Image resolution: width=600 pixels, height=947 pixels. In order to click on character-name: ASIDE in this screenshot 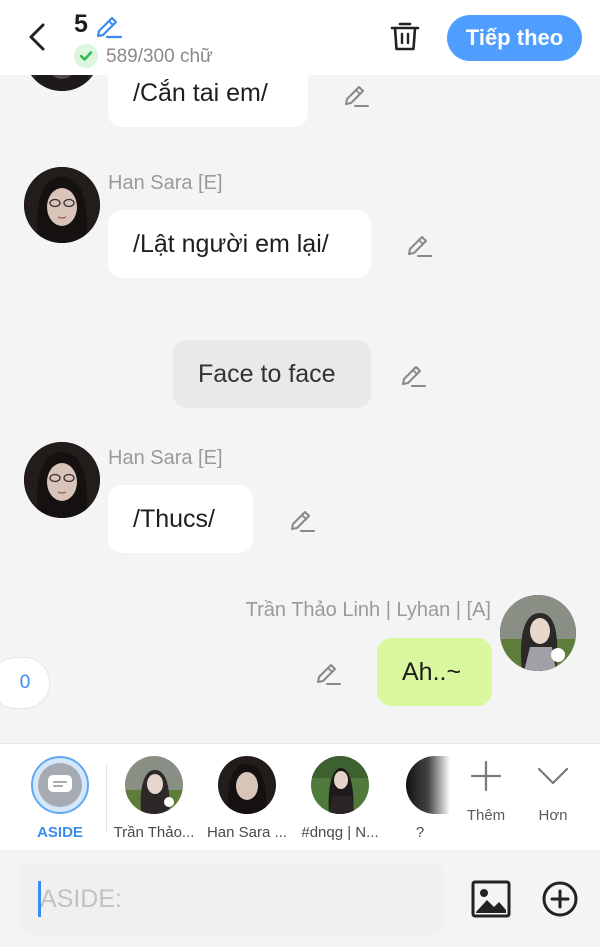, I will do `click(60, 832)`.